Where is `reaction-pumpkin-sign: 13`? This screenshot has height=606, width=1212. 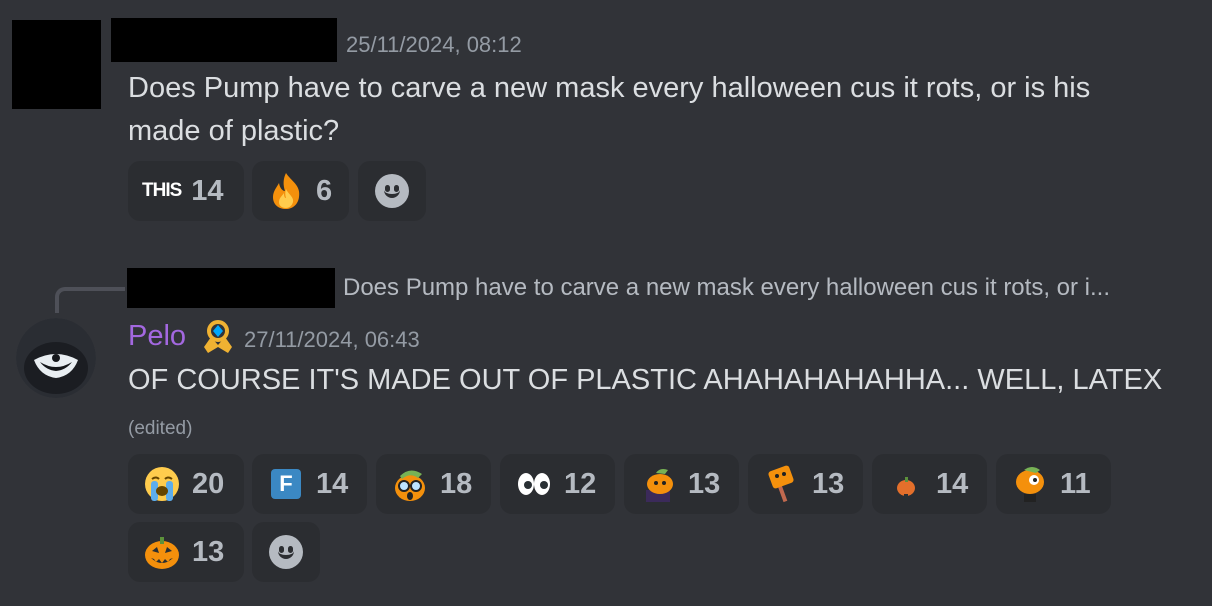
reaction-pumpkin-sign: 13 is located at coordinates (805, 484).